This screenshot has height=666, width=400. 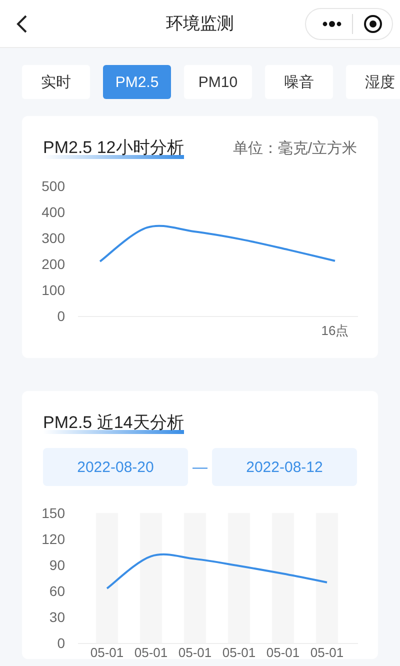 I want to click on more-icon, so click(x=332, y=24).